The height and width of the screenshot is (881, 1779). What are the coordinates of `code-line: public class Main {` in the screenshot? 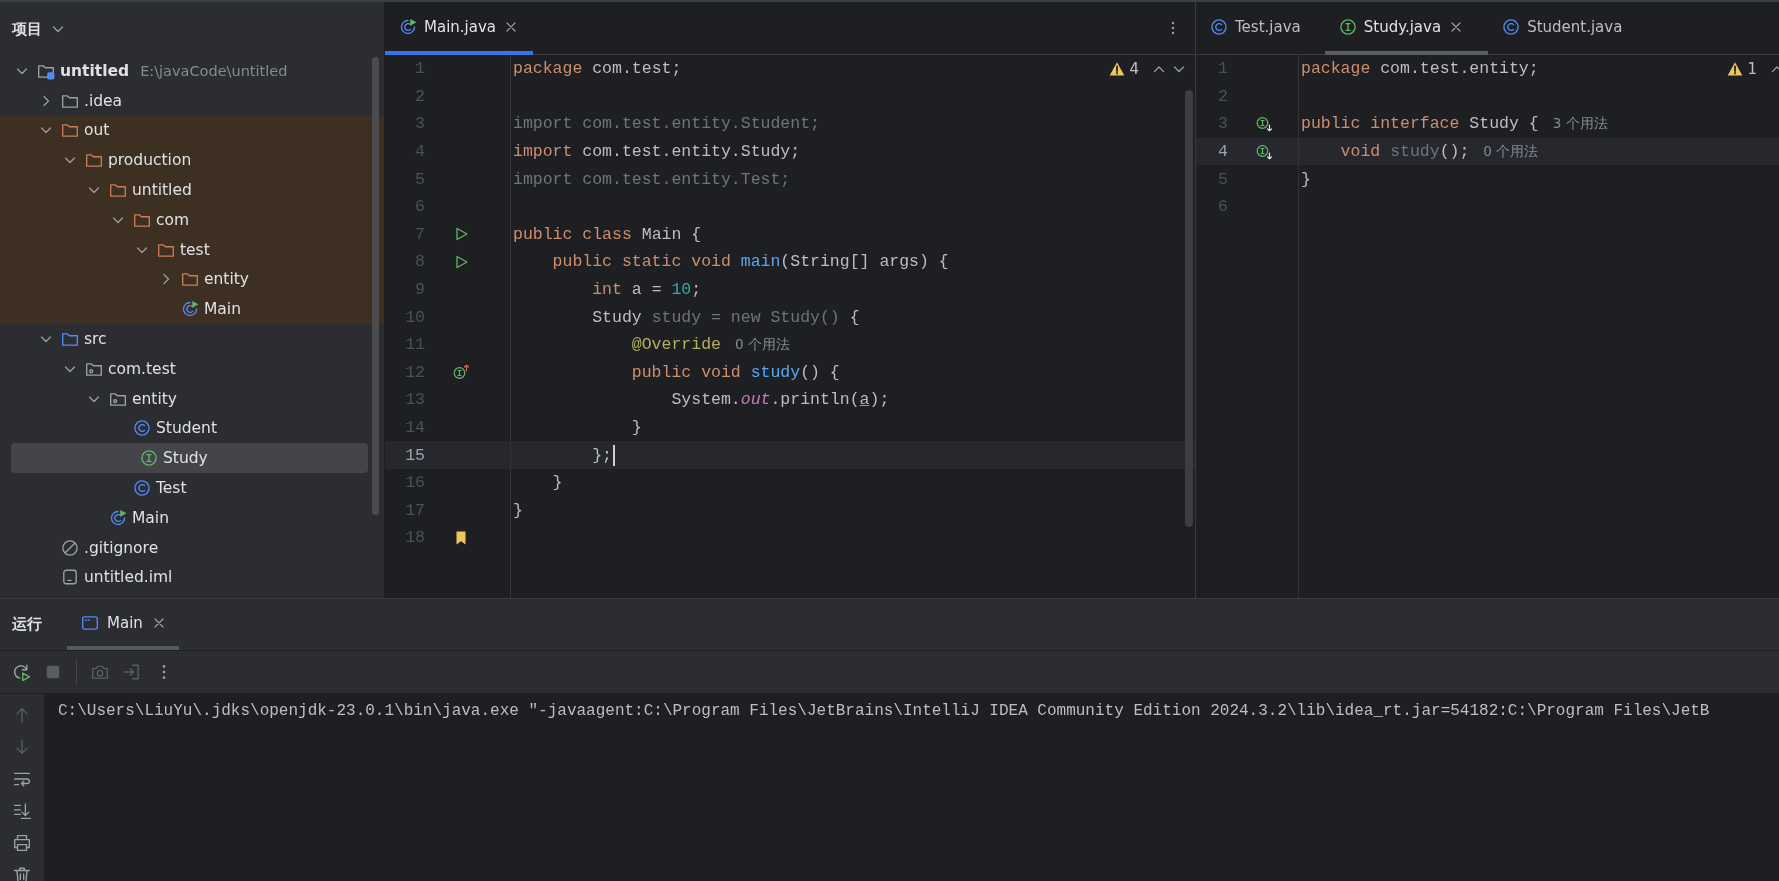 It's located at (607, 234).